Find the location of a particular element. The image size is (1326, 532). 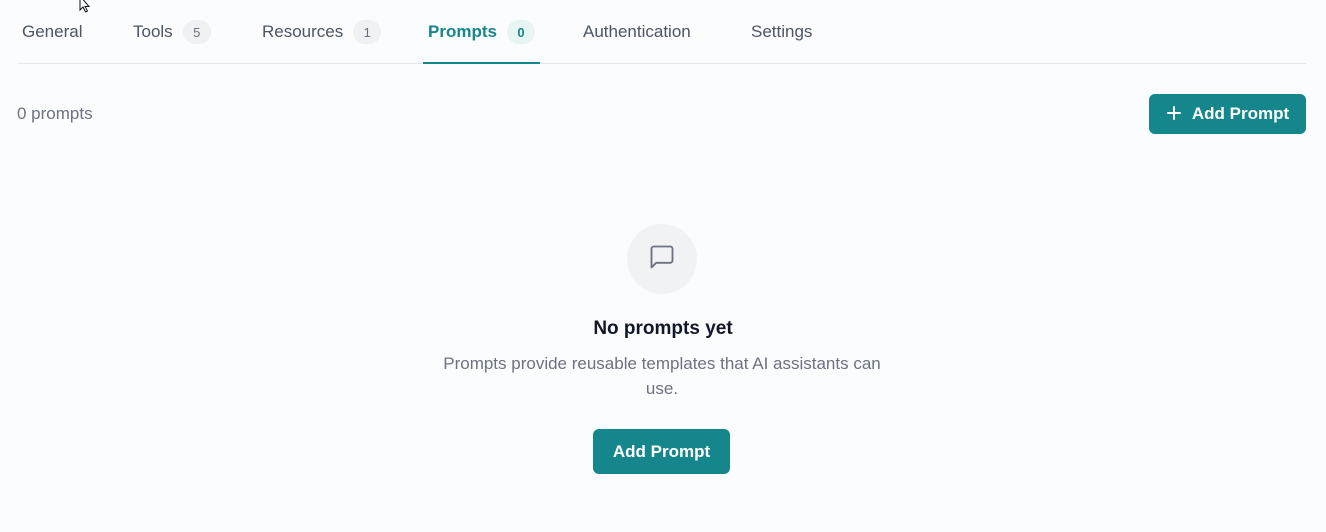

empty-state-add-prompt-label: Add Prompt is located at coordinates (661, 451).